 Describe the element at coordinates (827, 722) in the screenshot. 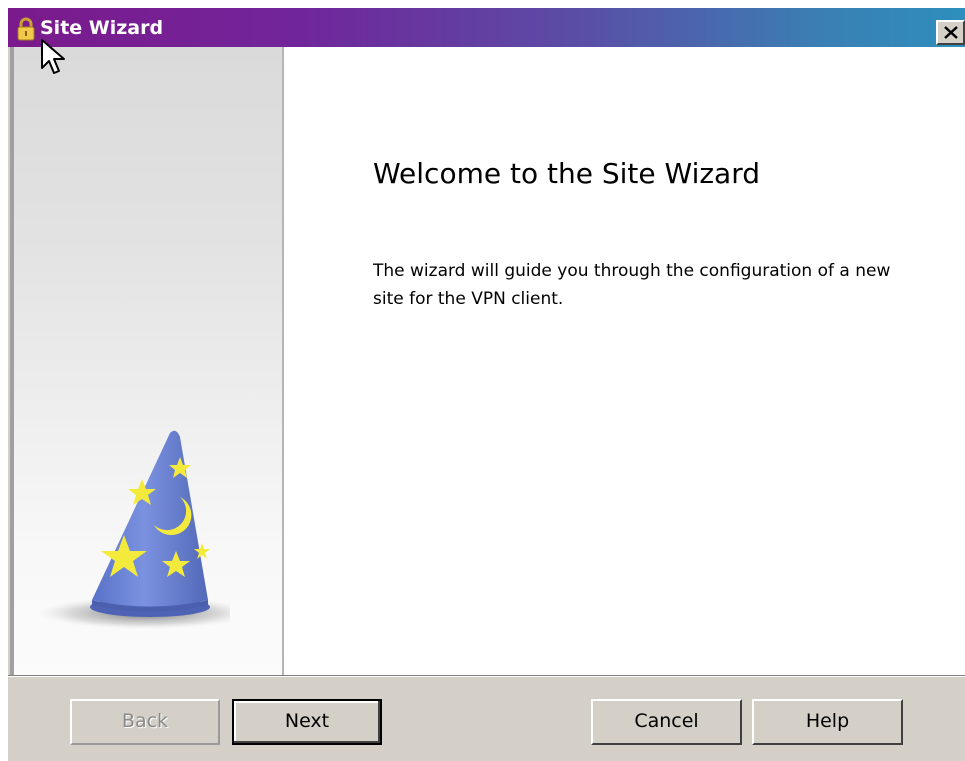

I see `help-button: Help` at that location.